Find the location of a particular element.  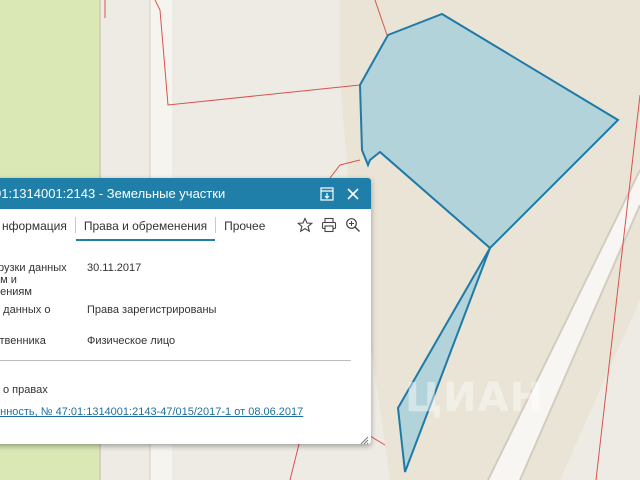

rights-heading: я о правах is located at coordinates (24, 390).